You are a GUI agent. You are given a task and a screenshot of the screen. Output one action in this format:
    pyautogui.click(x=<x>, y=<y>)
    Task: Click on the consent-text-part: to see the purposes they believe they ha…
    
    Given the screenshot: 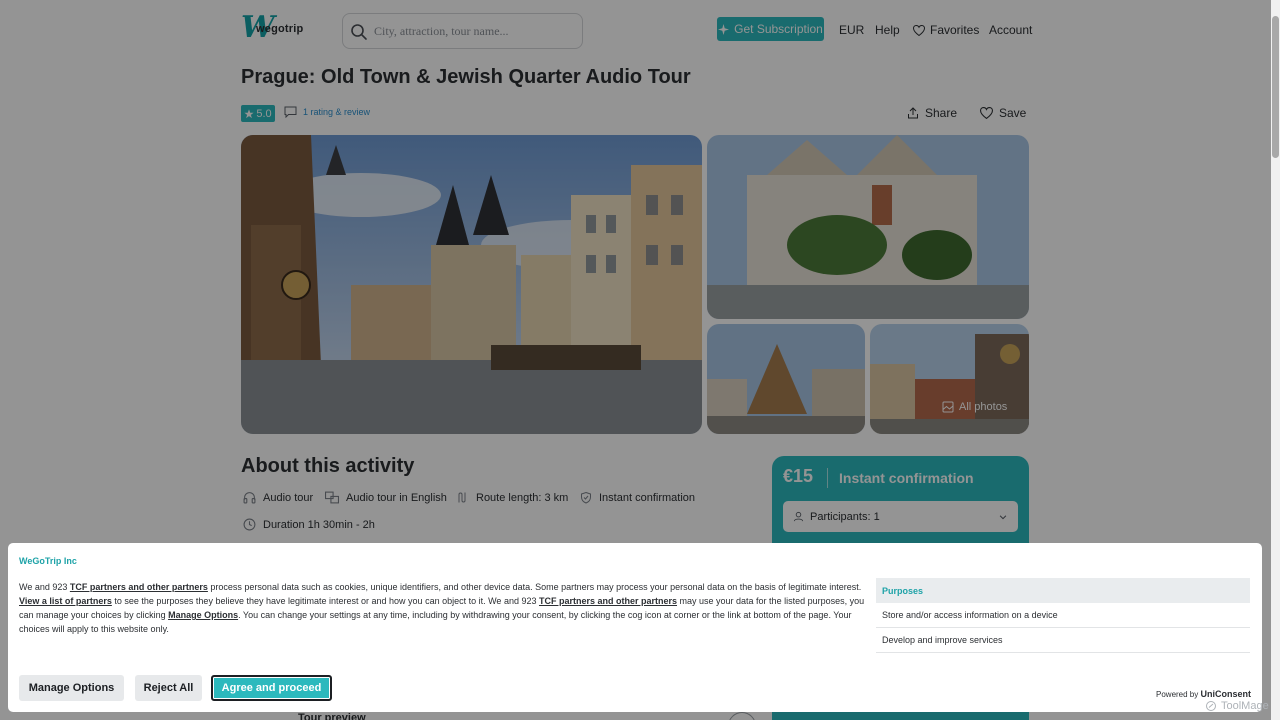 What is the action you would take?
    pyautogui.click(x=325, y=601)
    